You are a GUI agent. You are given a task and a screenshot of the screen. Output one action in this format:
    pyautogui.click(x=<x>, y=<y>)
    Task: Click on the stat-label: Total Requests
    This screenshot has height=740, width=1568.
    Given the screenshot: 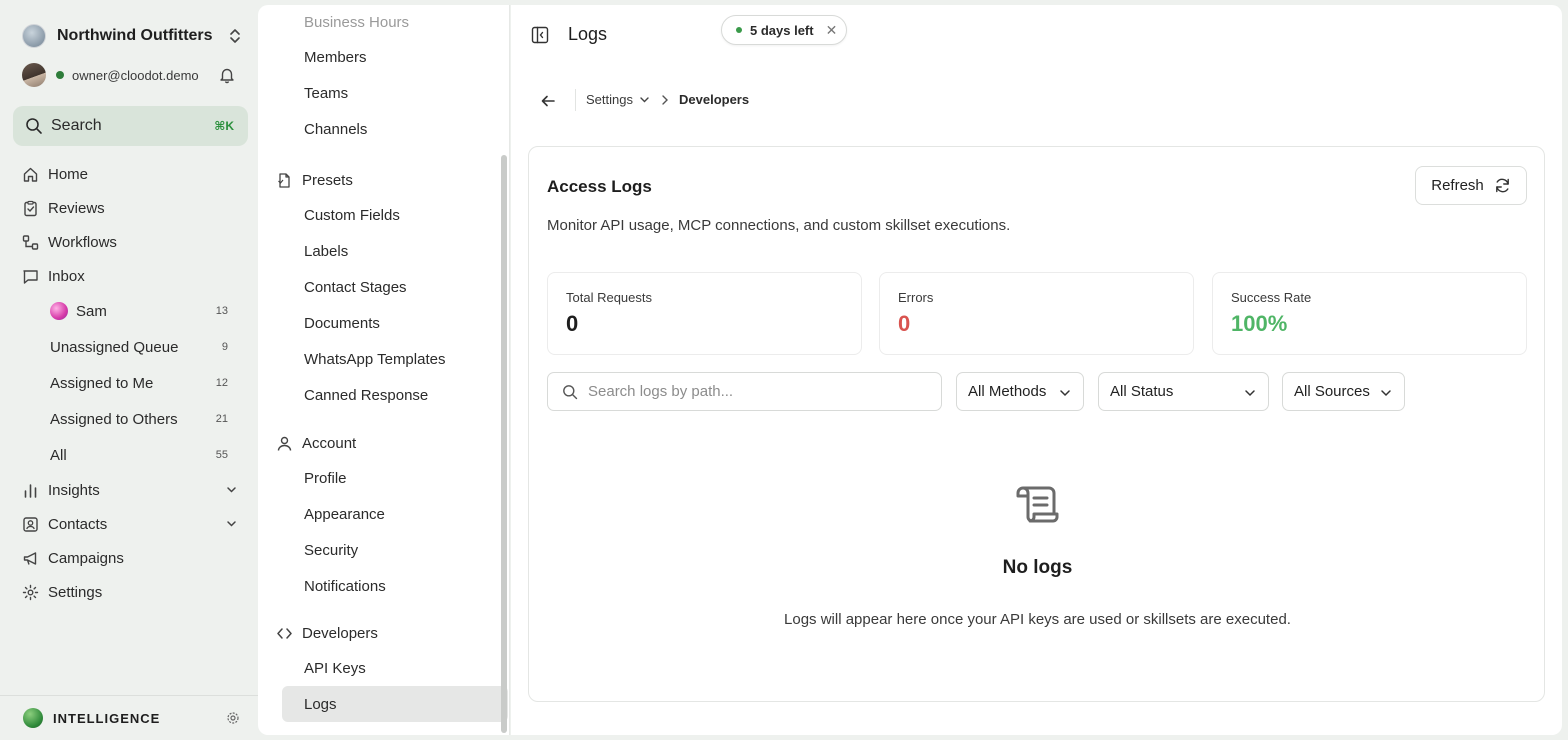 What is the action you would take?
    pyautogui.click(x=609, y=297)
    